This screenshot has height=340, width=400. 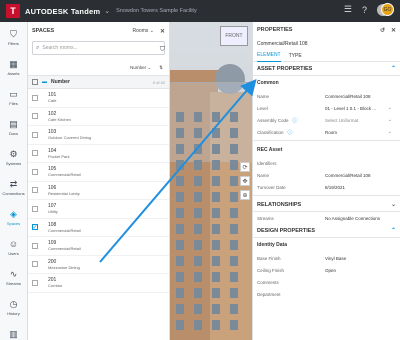 What do you see at coordinates (140, 68) in the screenshot?
I see `sort-dropdown: Number ⌄` at bounding box center [140, 68].